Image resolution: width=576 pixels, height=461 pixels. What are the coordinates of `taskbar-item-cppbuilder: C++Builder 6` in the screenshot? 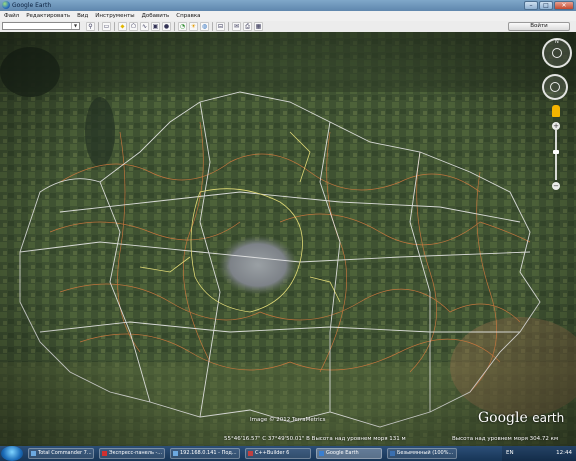 It's located at (278, 453).